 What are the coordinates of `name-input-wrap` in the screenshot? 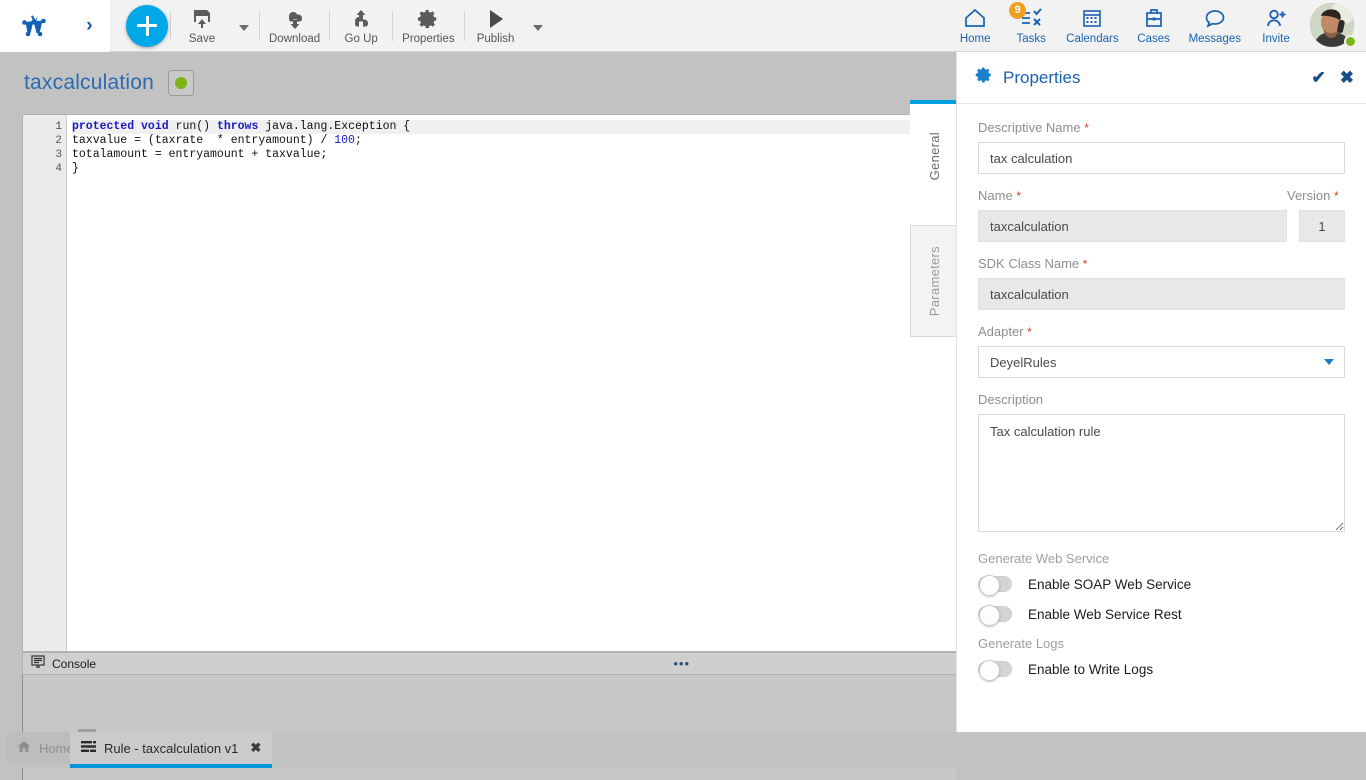 It's located at (1132, 226).